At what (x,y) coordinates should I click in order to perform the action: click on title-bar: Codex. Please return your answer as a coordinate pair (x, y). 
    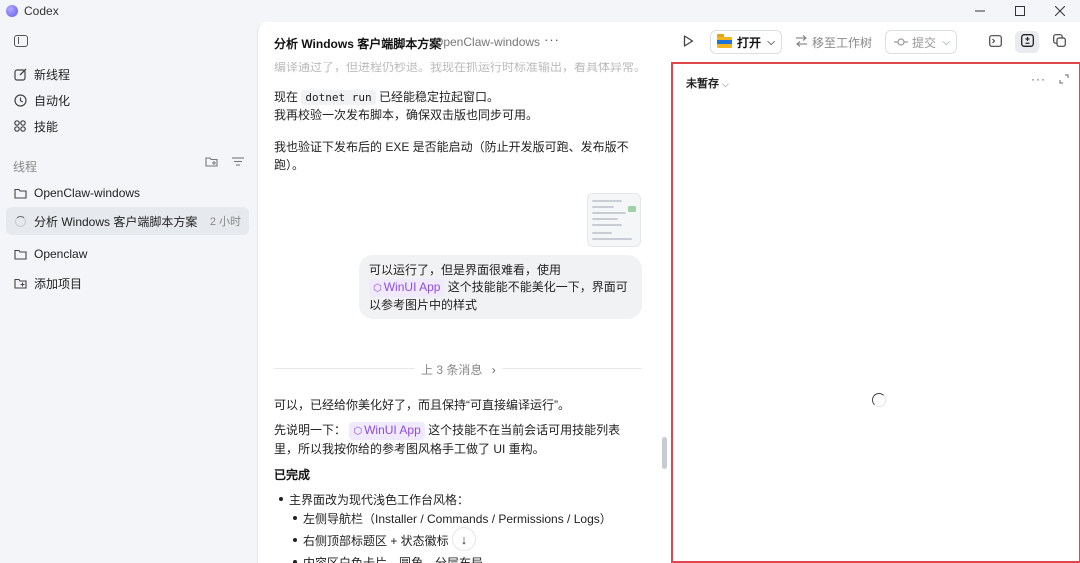
    Looking at the image, I should click on (540, 11).